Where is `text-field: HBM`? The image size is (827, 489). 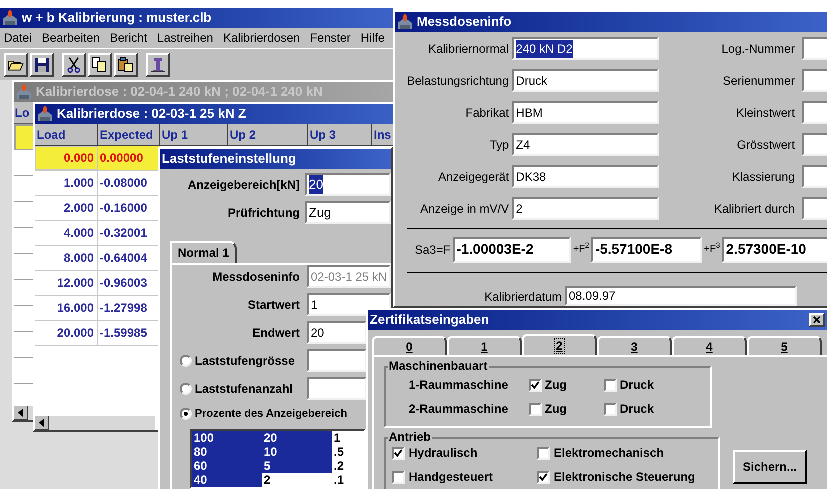
text-field: HBM is located at coordinates (586, 112).